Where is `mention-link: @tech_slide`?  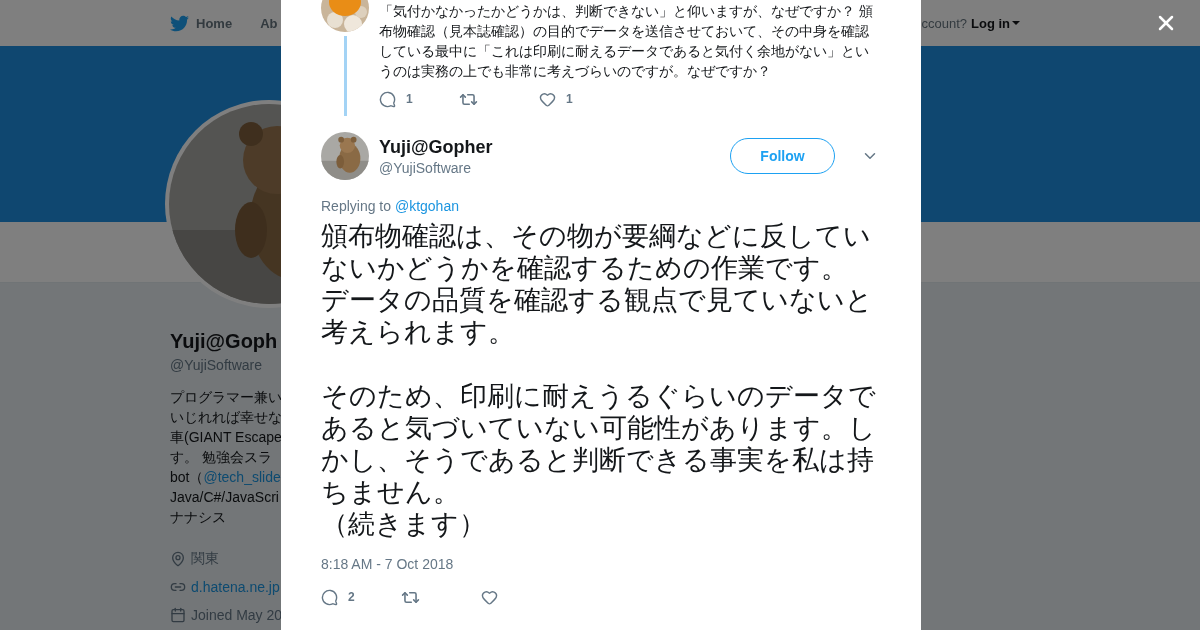 mention-link: @tech_slide is located at coordinates (242, 477).